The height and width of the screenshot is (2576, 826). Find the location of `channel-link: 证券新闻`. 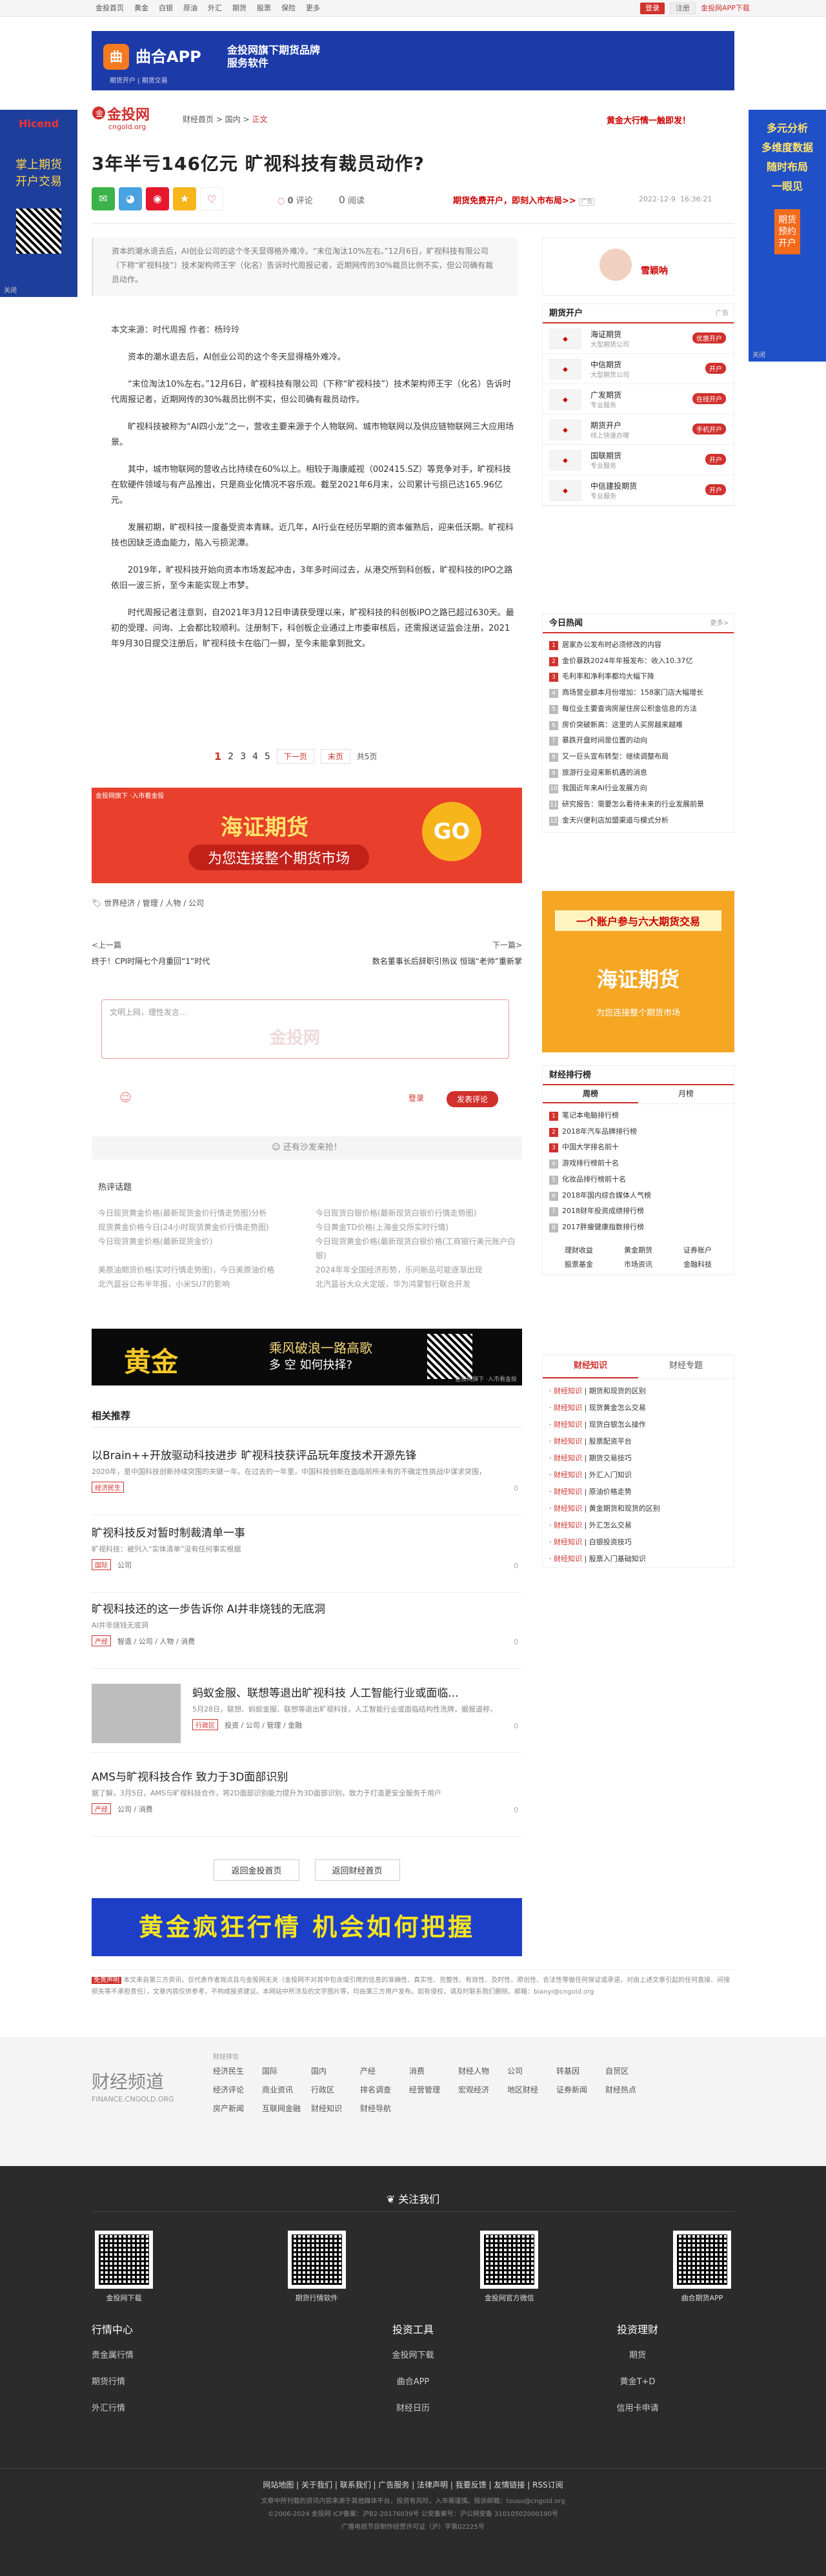

channel-link: 证券新闻 is located at coordinates (580, 2090).